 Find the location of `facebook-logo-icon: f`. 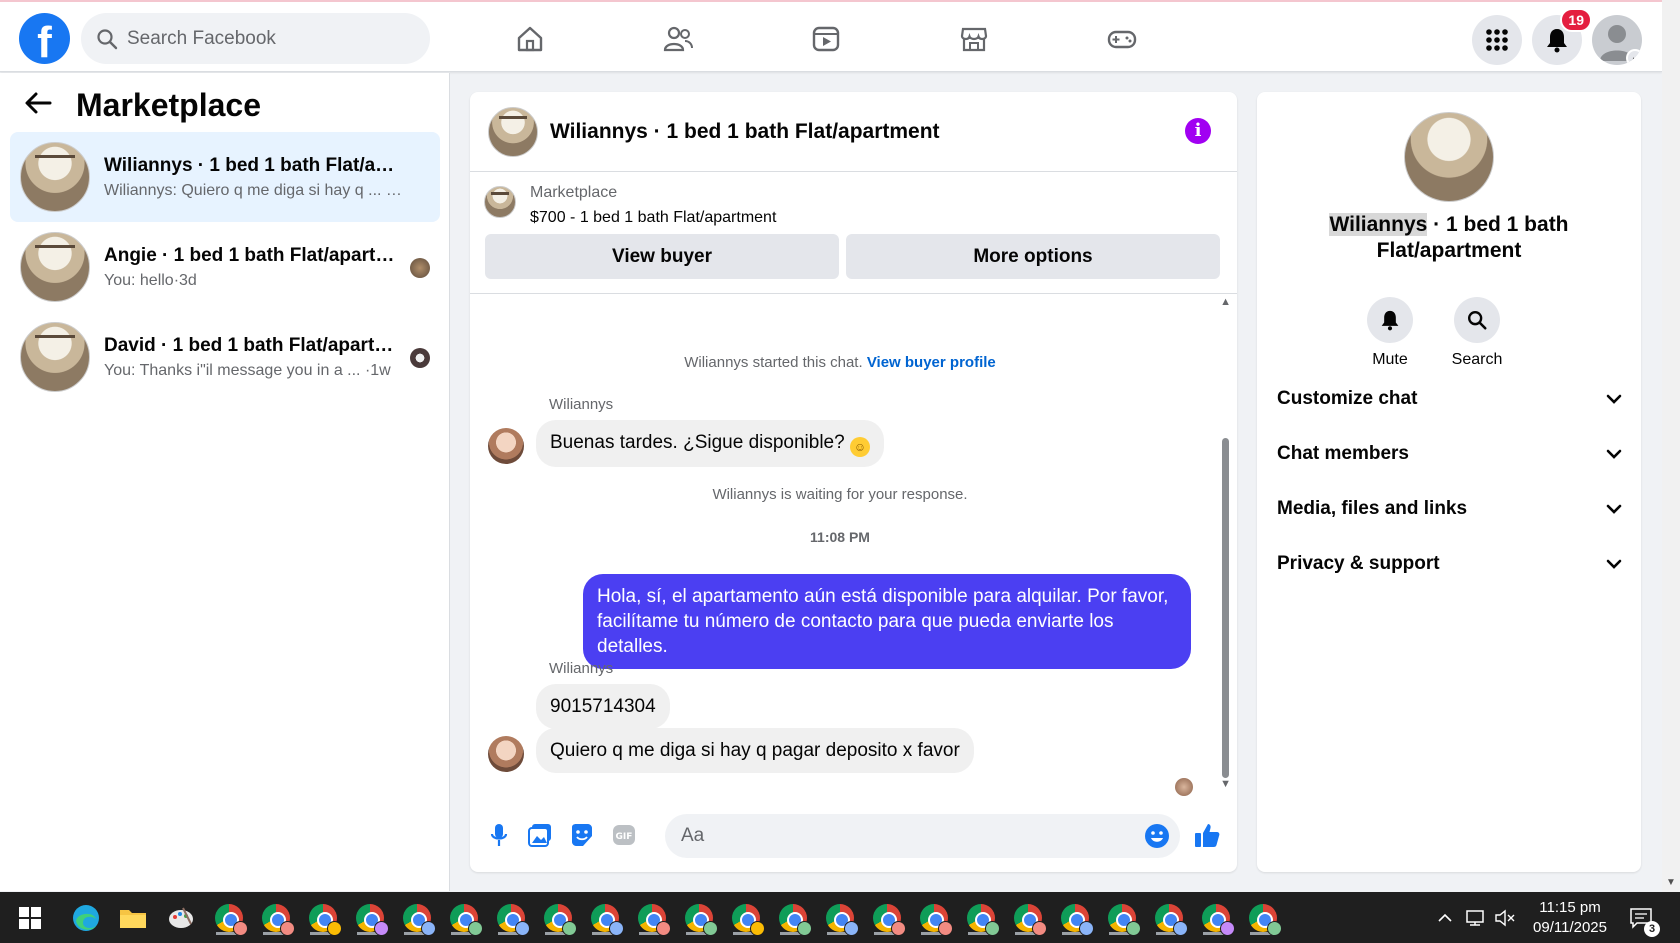

facebook-logo-icon: f is located at coordinates (44, 38).